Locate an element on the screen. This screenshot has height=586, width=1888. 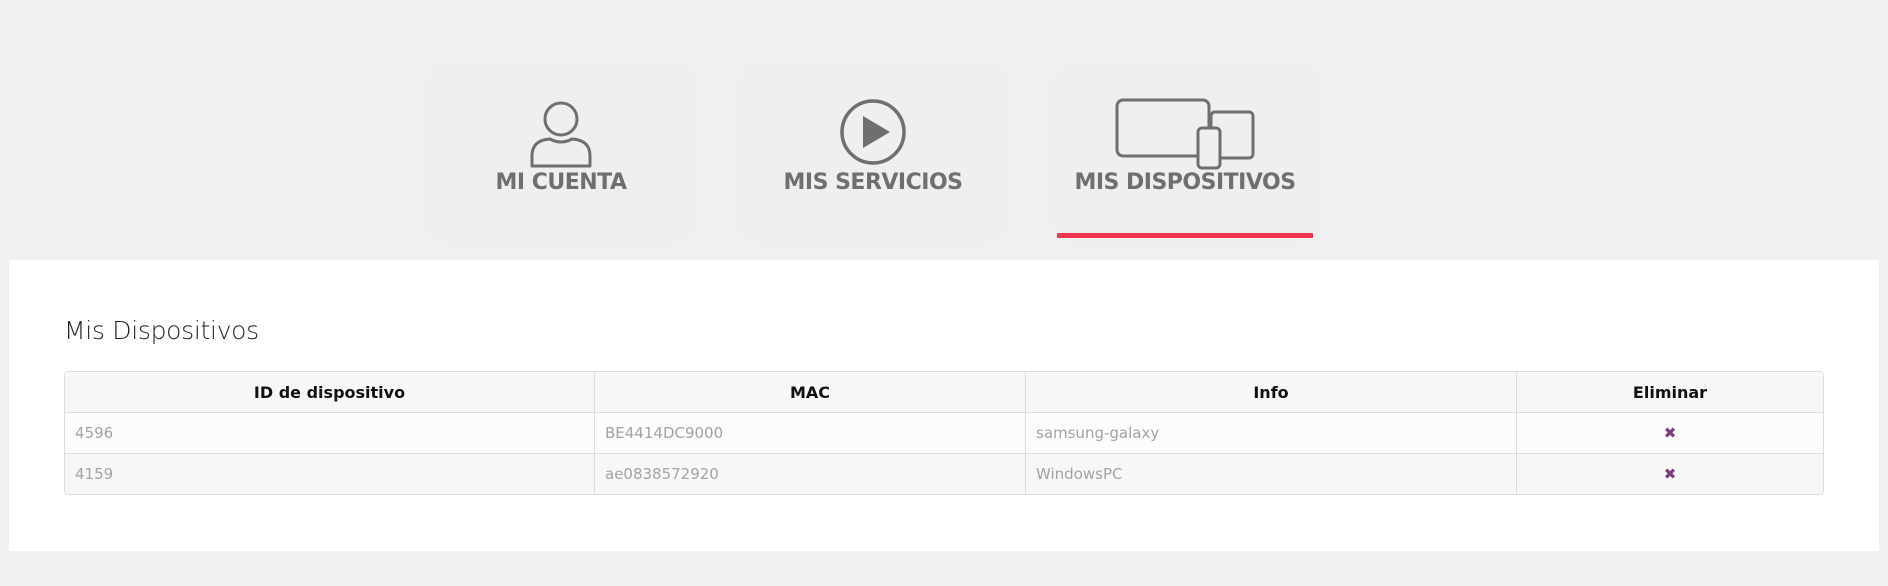
device-id-cell: 4596 is located at coordinates (330, 433).